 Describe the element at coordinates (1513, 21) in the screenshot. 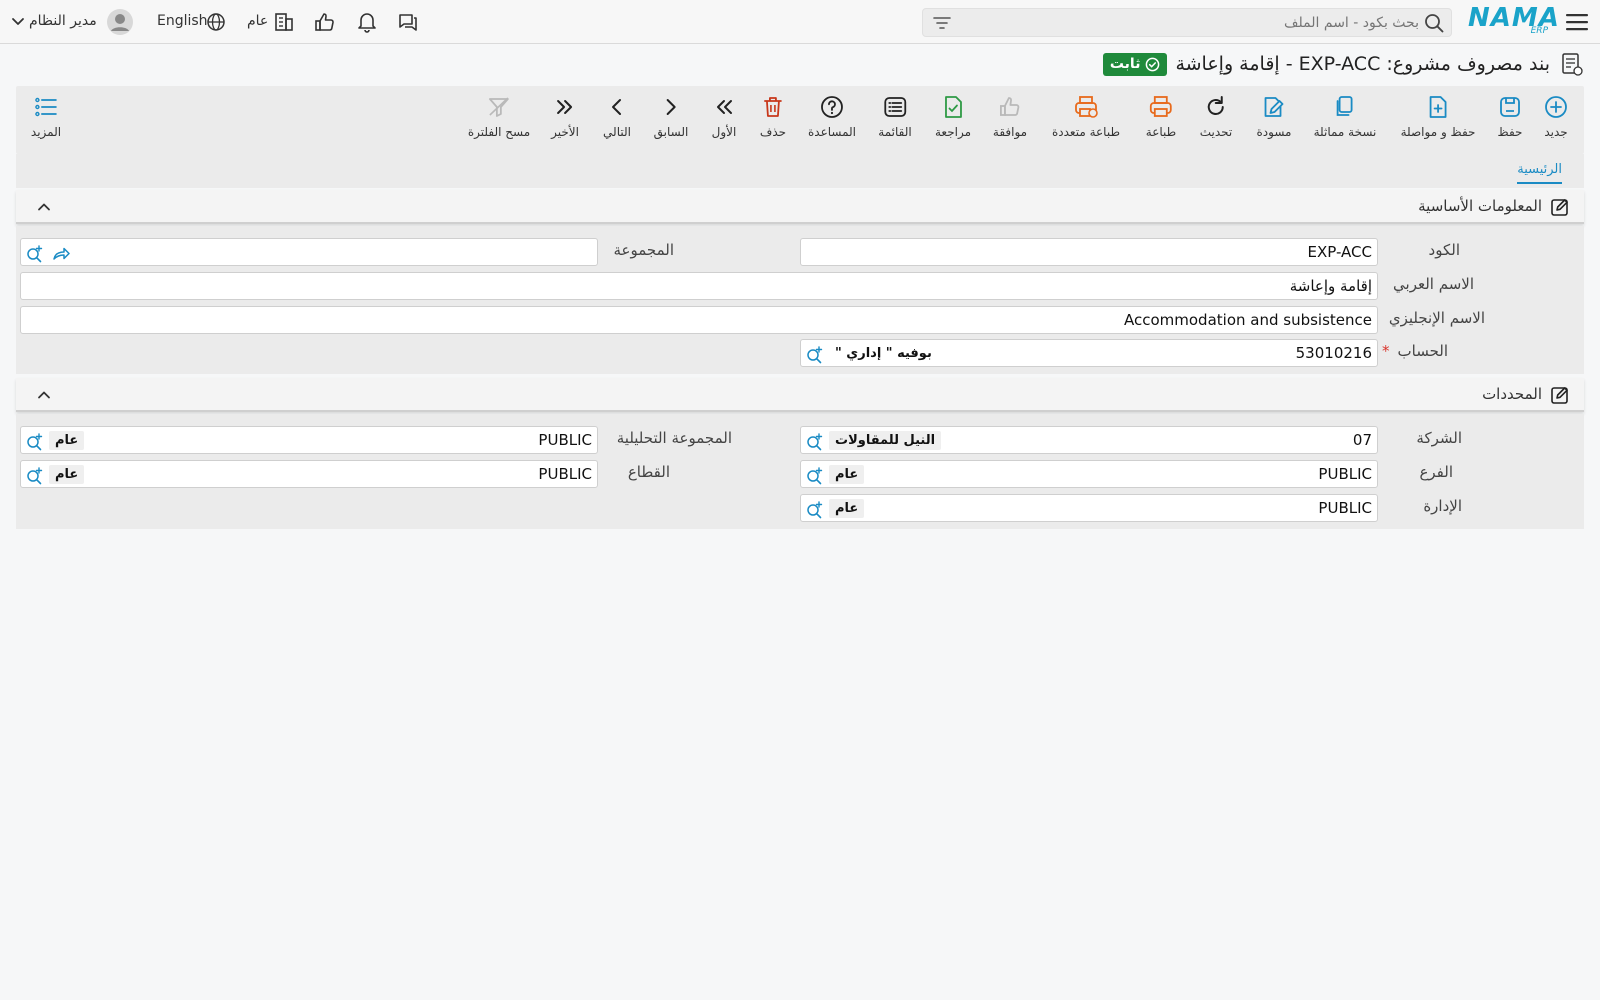

I see `app-logo: NAMA ERP` at that location.